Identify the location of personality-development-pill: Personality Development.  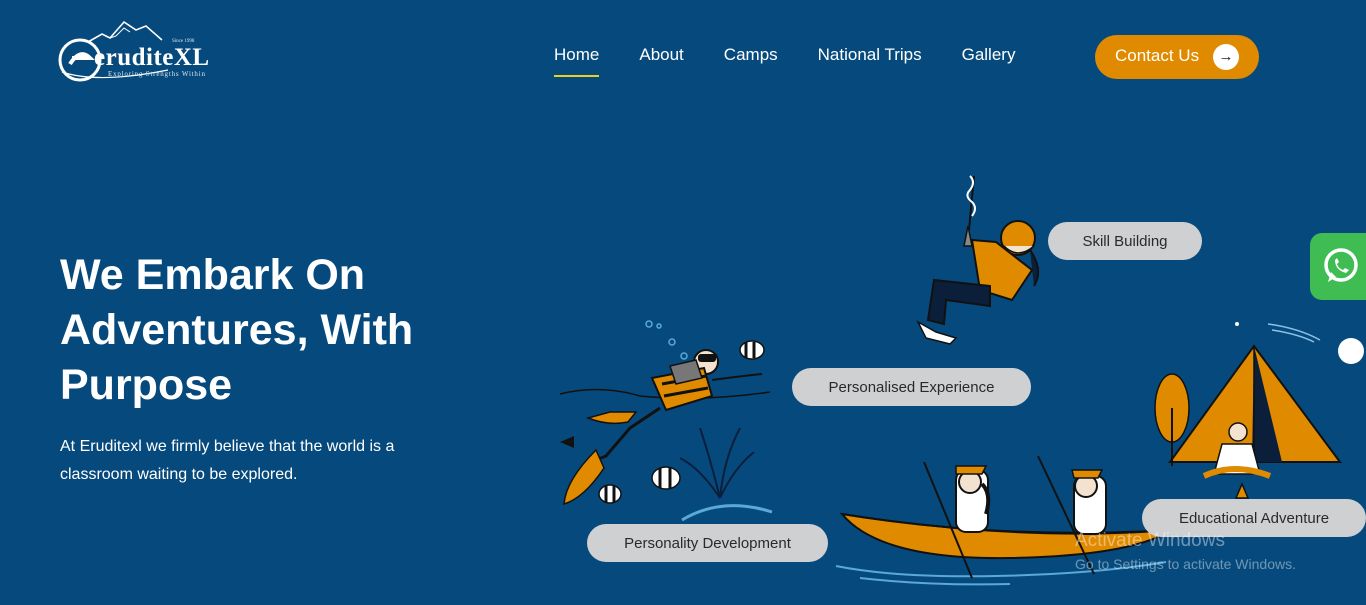
(707, 543).